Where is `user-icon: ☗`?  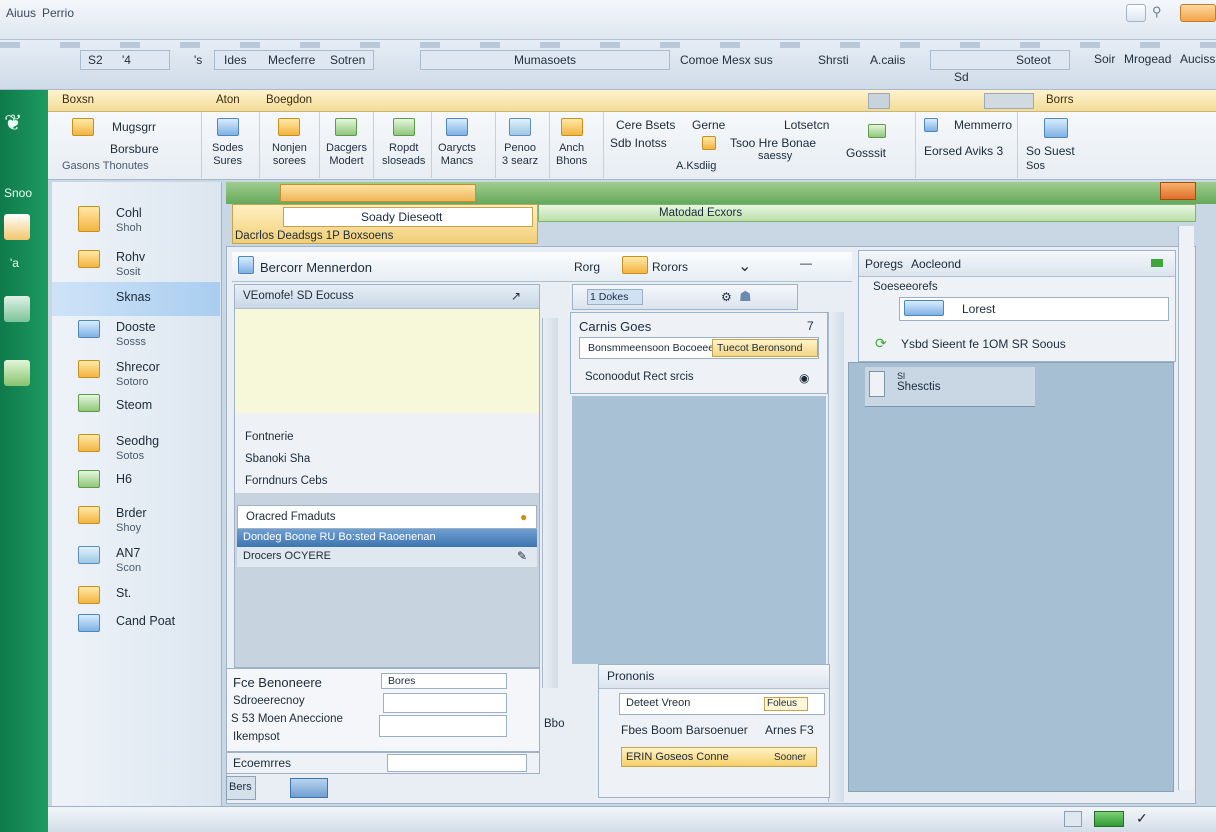 user-icon: ☗ is located at coordinates (745, 296).